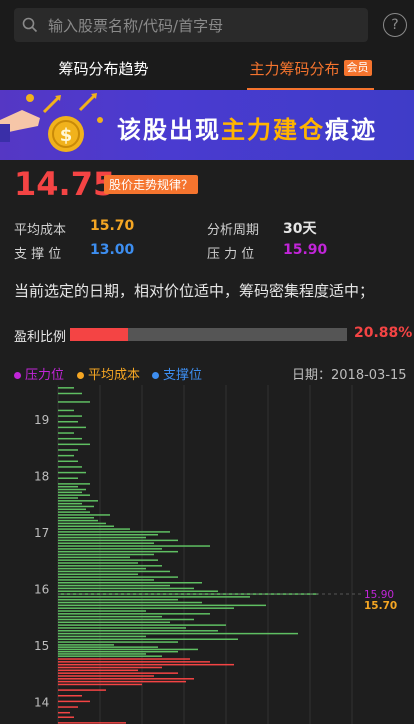  What do you see at coordinates (349, 375) in the screenshot?
I see `selected-date: 日期：2018-03-15` at bounding box center [349, 375].